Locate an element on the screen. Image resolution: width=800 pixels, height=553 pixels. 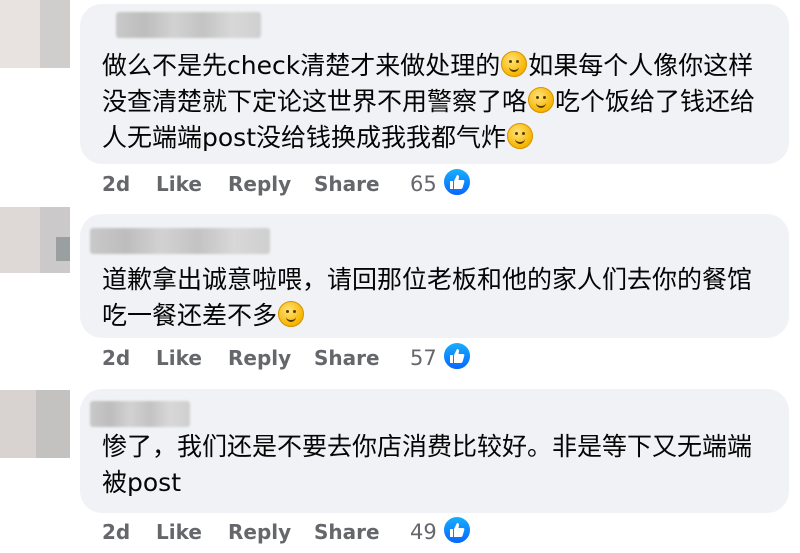
comment-actions: 2d Like Reply Share 65 is located at coordinates (302, 184).